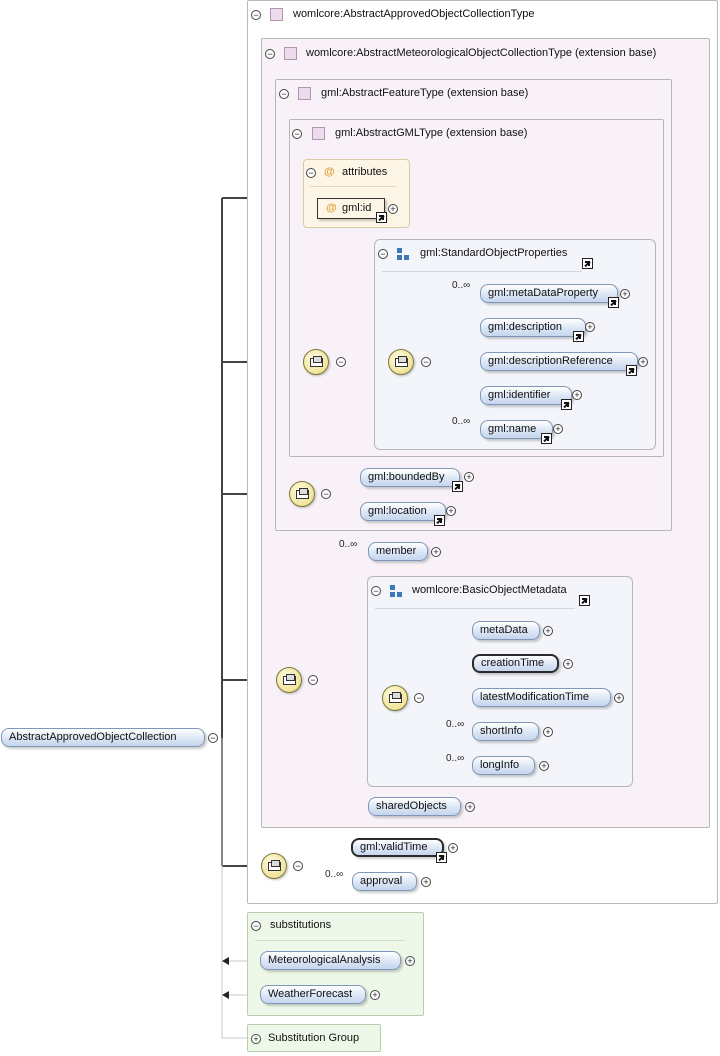  Describe the element at coordinates (396, 591) in the screenshot. I see `group-icon` at that location.